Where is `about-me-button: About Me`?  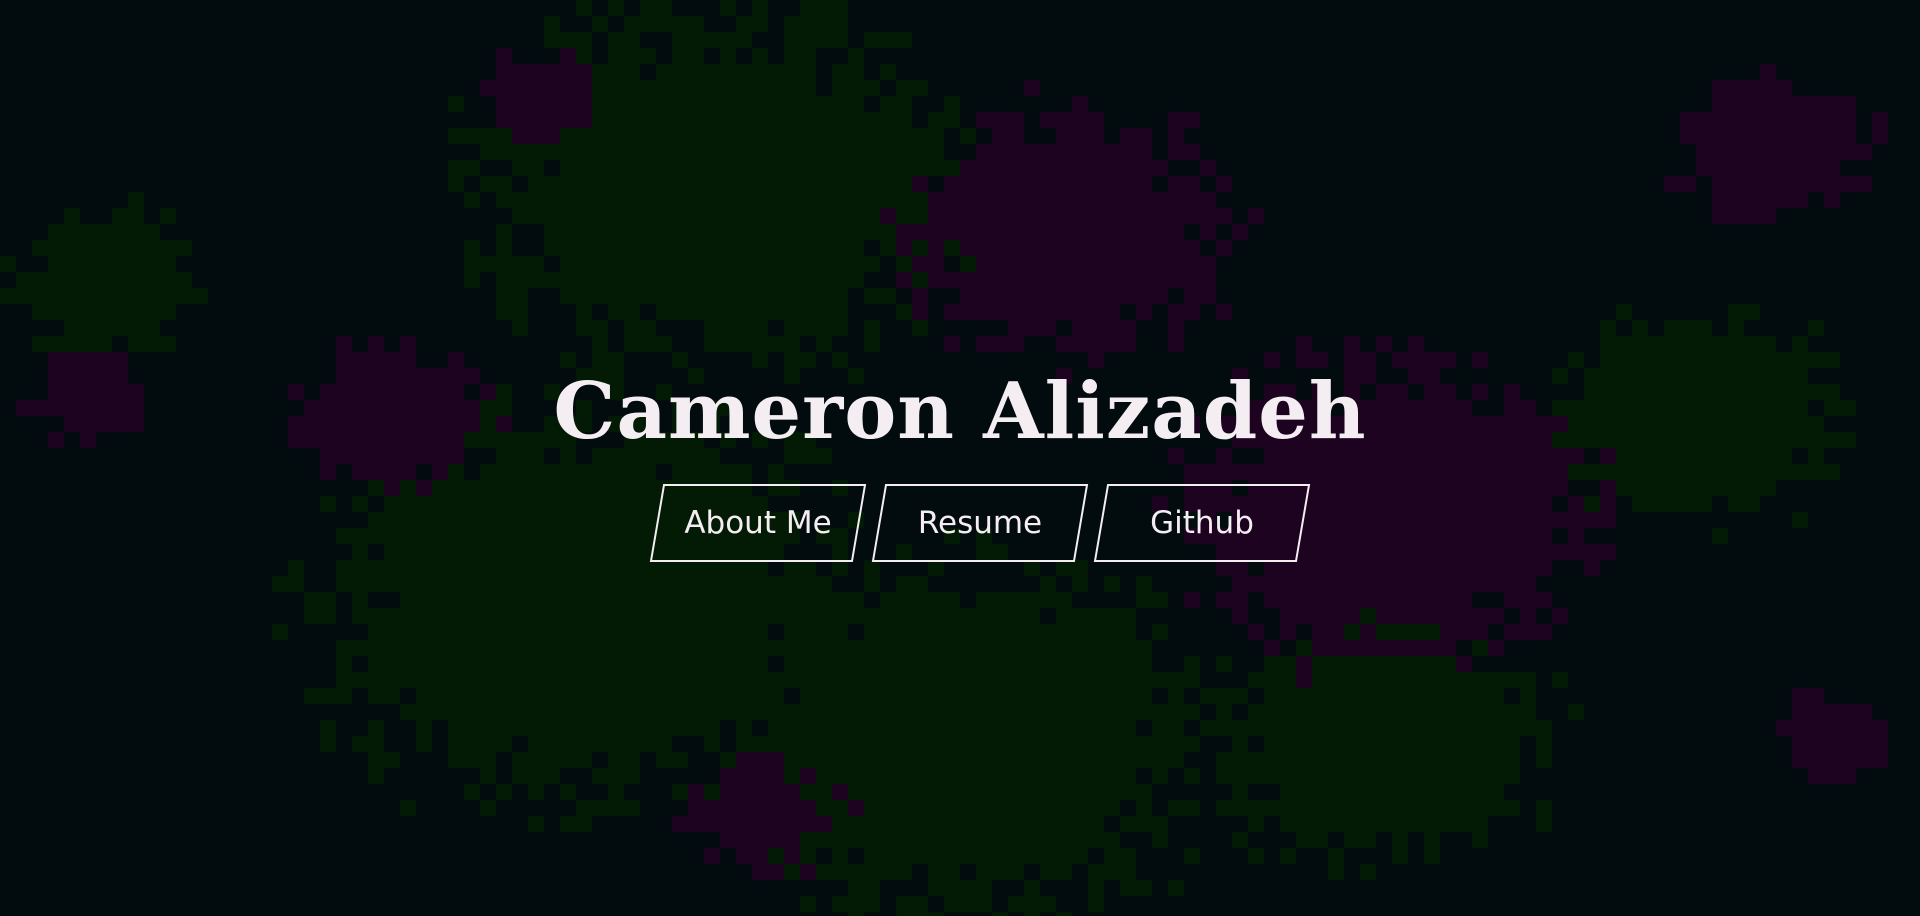 about-me-button: About Me is located at coordinates (758, 523).